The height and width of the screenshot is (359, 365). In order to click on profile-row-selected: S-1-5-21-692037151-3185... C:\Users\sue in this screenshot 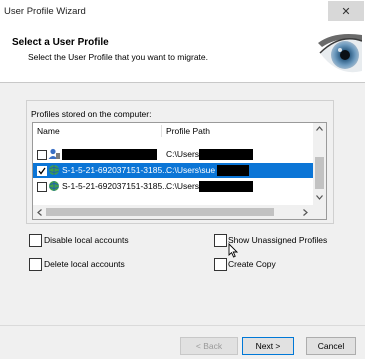, I will do `click(173, 170)`.